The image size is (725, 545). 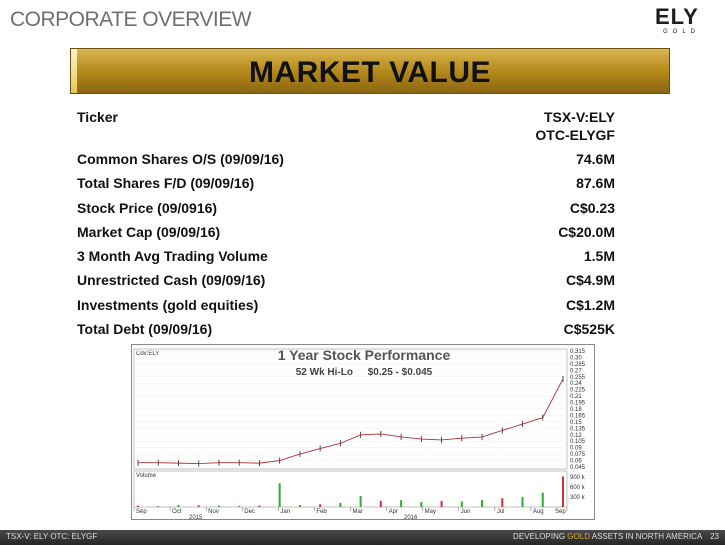 I want to click on ticker-otc: OTC-ELYGF, so click(x=575, y=135).